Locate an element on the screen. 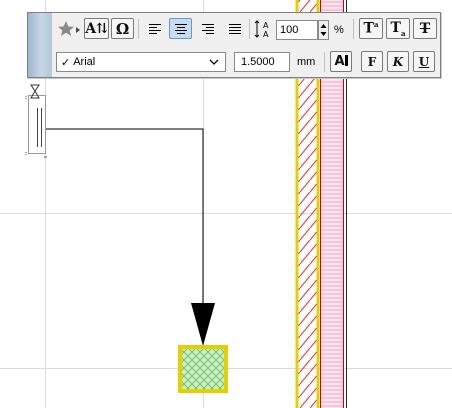 The image size is (452, 408). bold-label: F is located at coordinates (372, 61).